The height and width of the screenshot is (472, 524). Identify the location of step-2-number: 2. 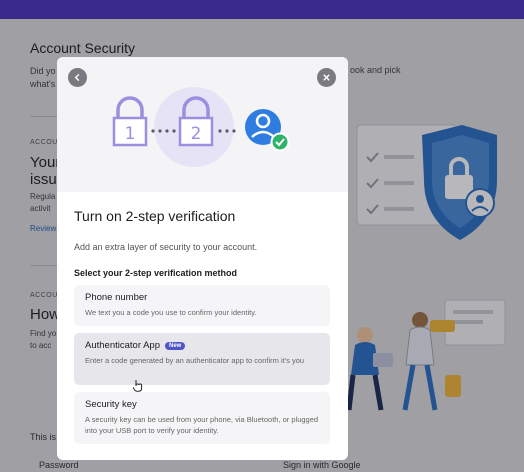
(196, 134).